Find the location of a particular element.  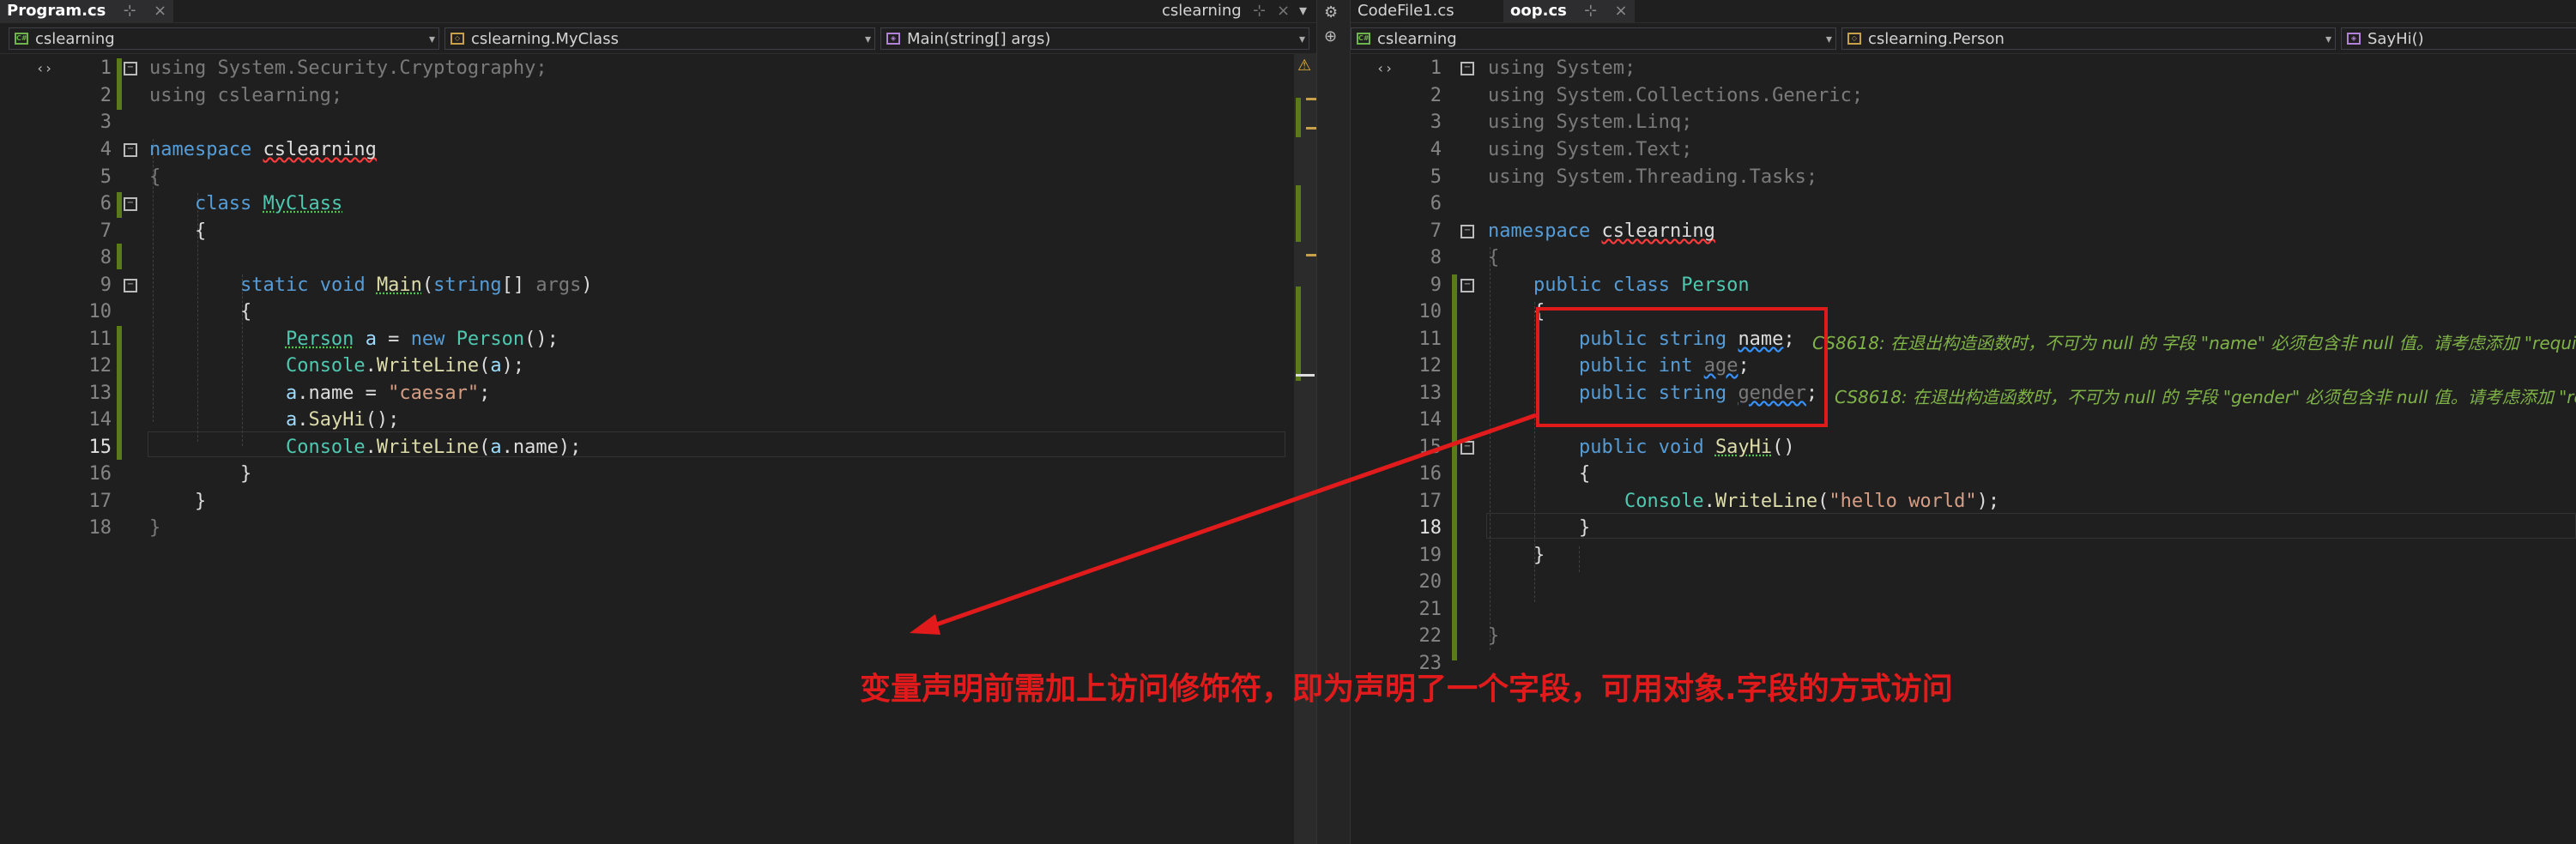

annotation-caption: 变量声明前需加上访问修饰符，即为声明了一个字段，可用对象.字段的方式访问 is located at coordinates (1406, 689).